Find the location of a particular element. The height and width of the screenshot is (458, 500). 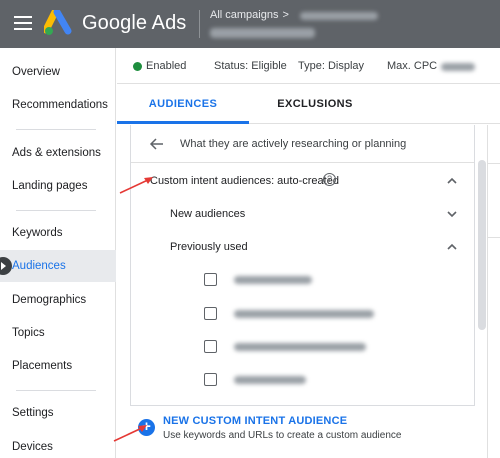

custom-intent-section: Custom intent audiences: auto-created ? is located at coordinates (302, 182).